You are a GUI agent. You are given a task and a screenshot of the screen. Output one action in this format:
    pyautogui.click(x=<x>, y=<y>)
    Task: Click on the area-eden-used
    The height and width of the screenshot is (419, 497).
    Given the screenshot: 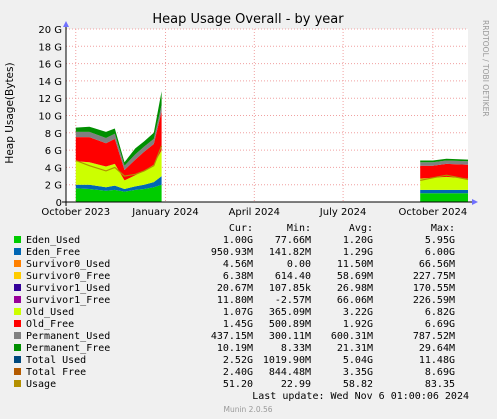 What is the action you would take?
    pyautogui.click(x=444, y=197)
    